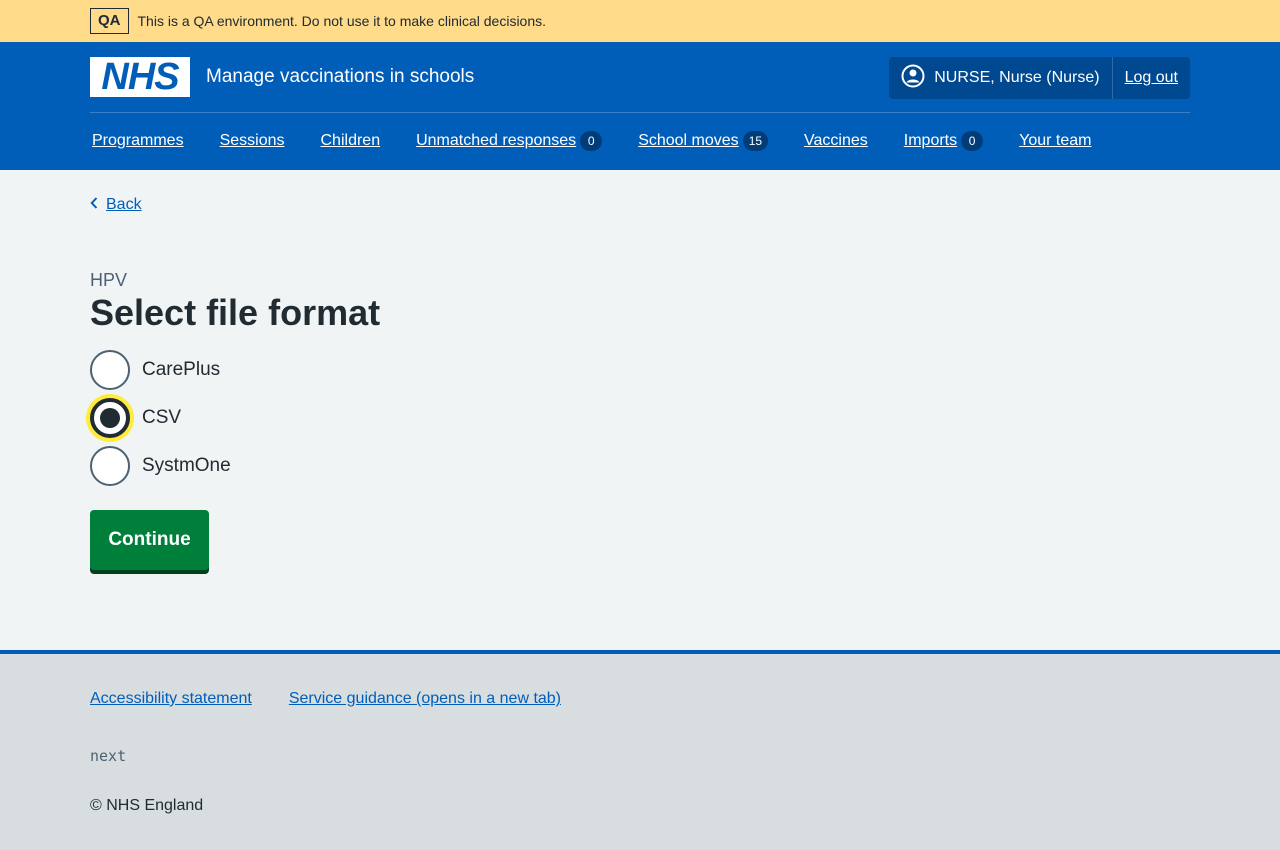 This screenshot has height=850, width=1280. What do you see at coordinates (1151, 78) in the screenshot?
I see `logout-link: Log out` at bounding box center [1151, 78].